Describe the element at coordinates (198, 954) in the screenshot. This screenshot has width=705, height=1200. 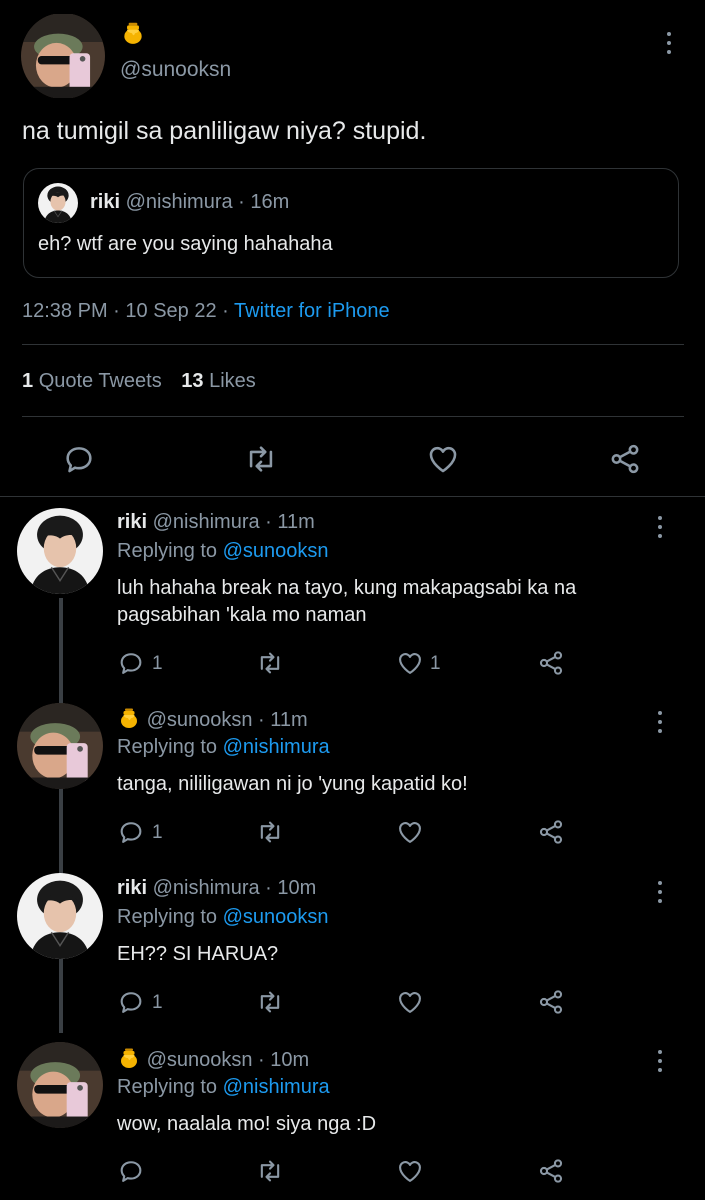
I see `reply-text: EH?? SI HARUA?` at that location.